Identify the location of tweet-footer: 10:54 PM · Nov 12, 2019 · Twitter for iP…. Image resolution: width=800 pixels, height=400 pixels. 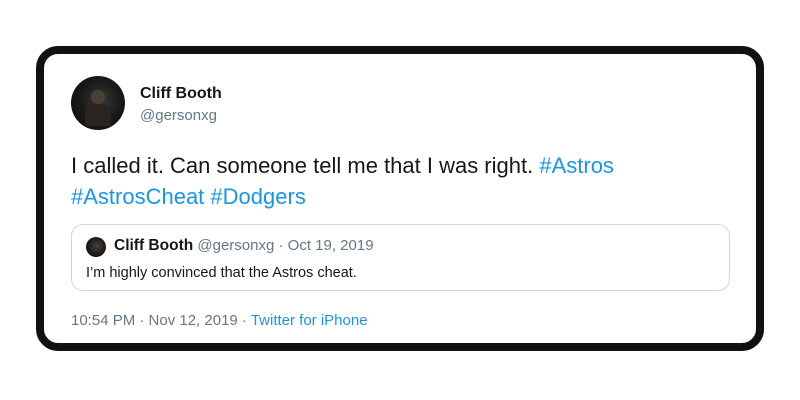
(219, 320).